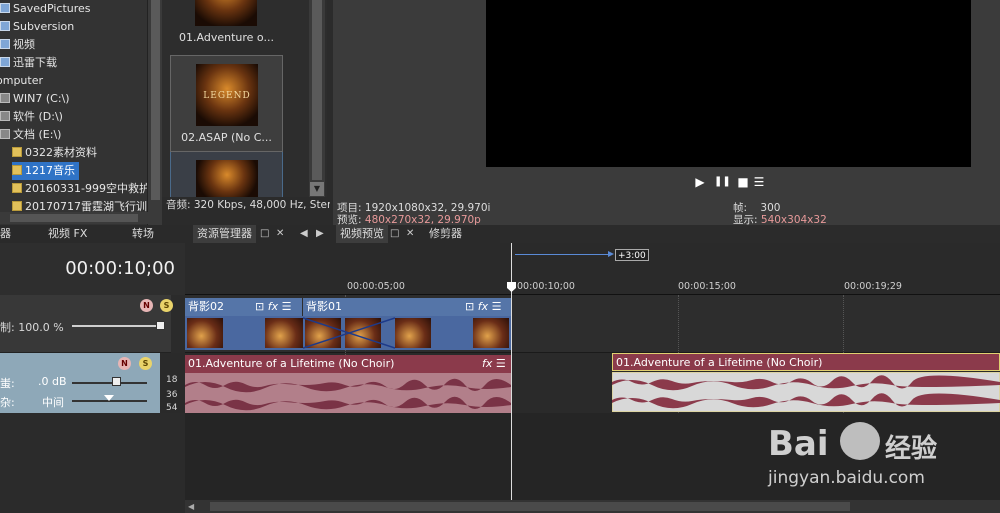 The image size is (1000, 513). I want to click on video-clip-body, so click(348, 333).